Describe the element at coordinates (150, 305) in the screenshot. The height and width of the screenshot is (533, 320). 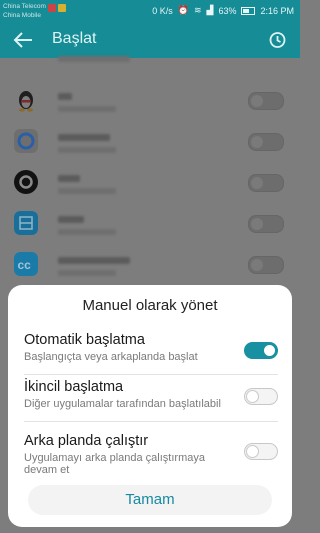
I see `dialog-title: Manuel olarak yönet` at that location.